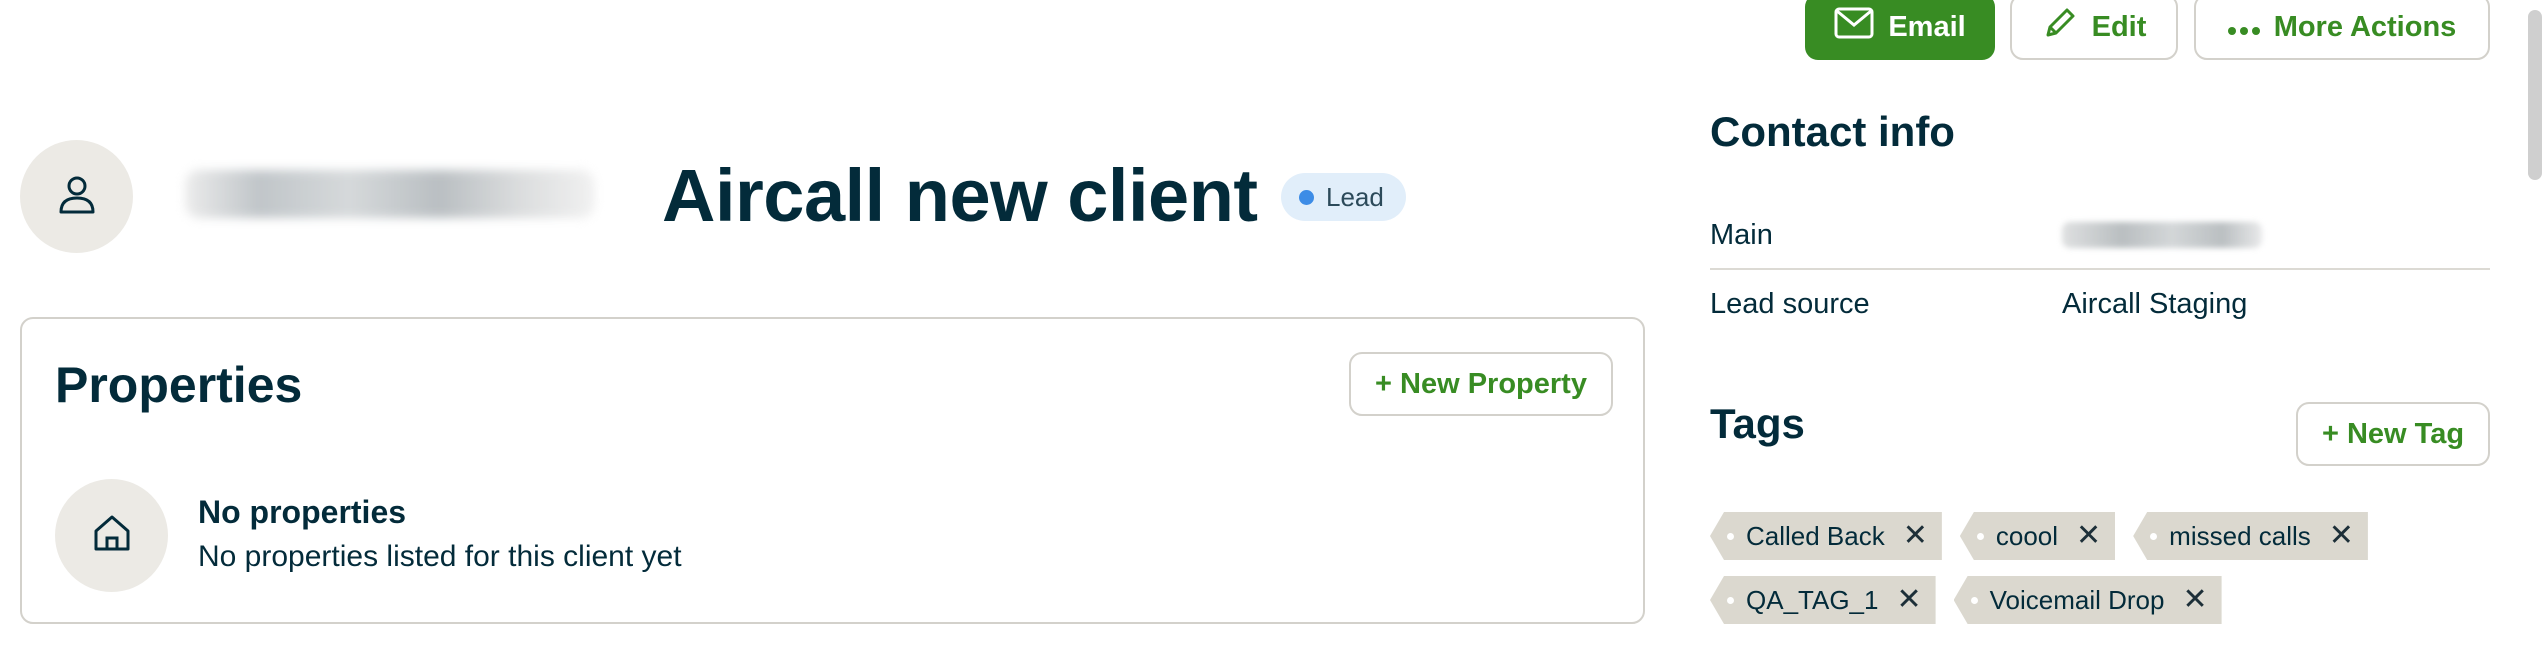 The image size is (2546, 670). I want to click on edit-button-label: Edit, so click(2119, 26).